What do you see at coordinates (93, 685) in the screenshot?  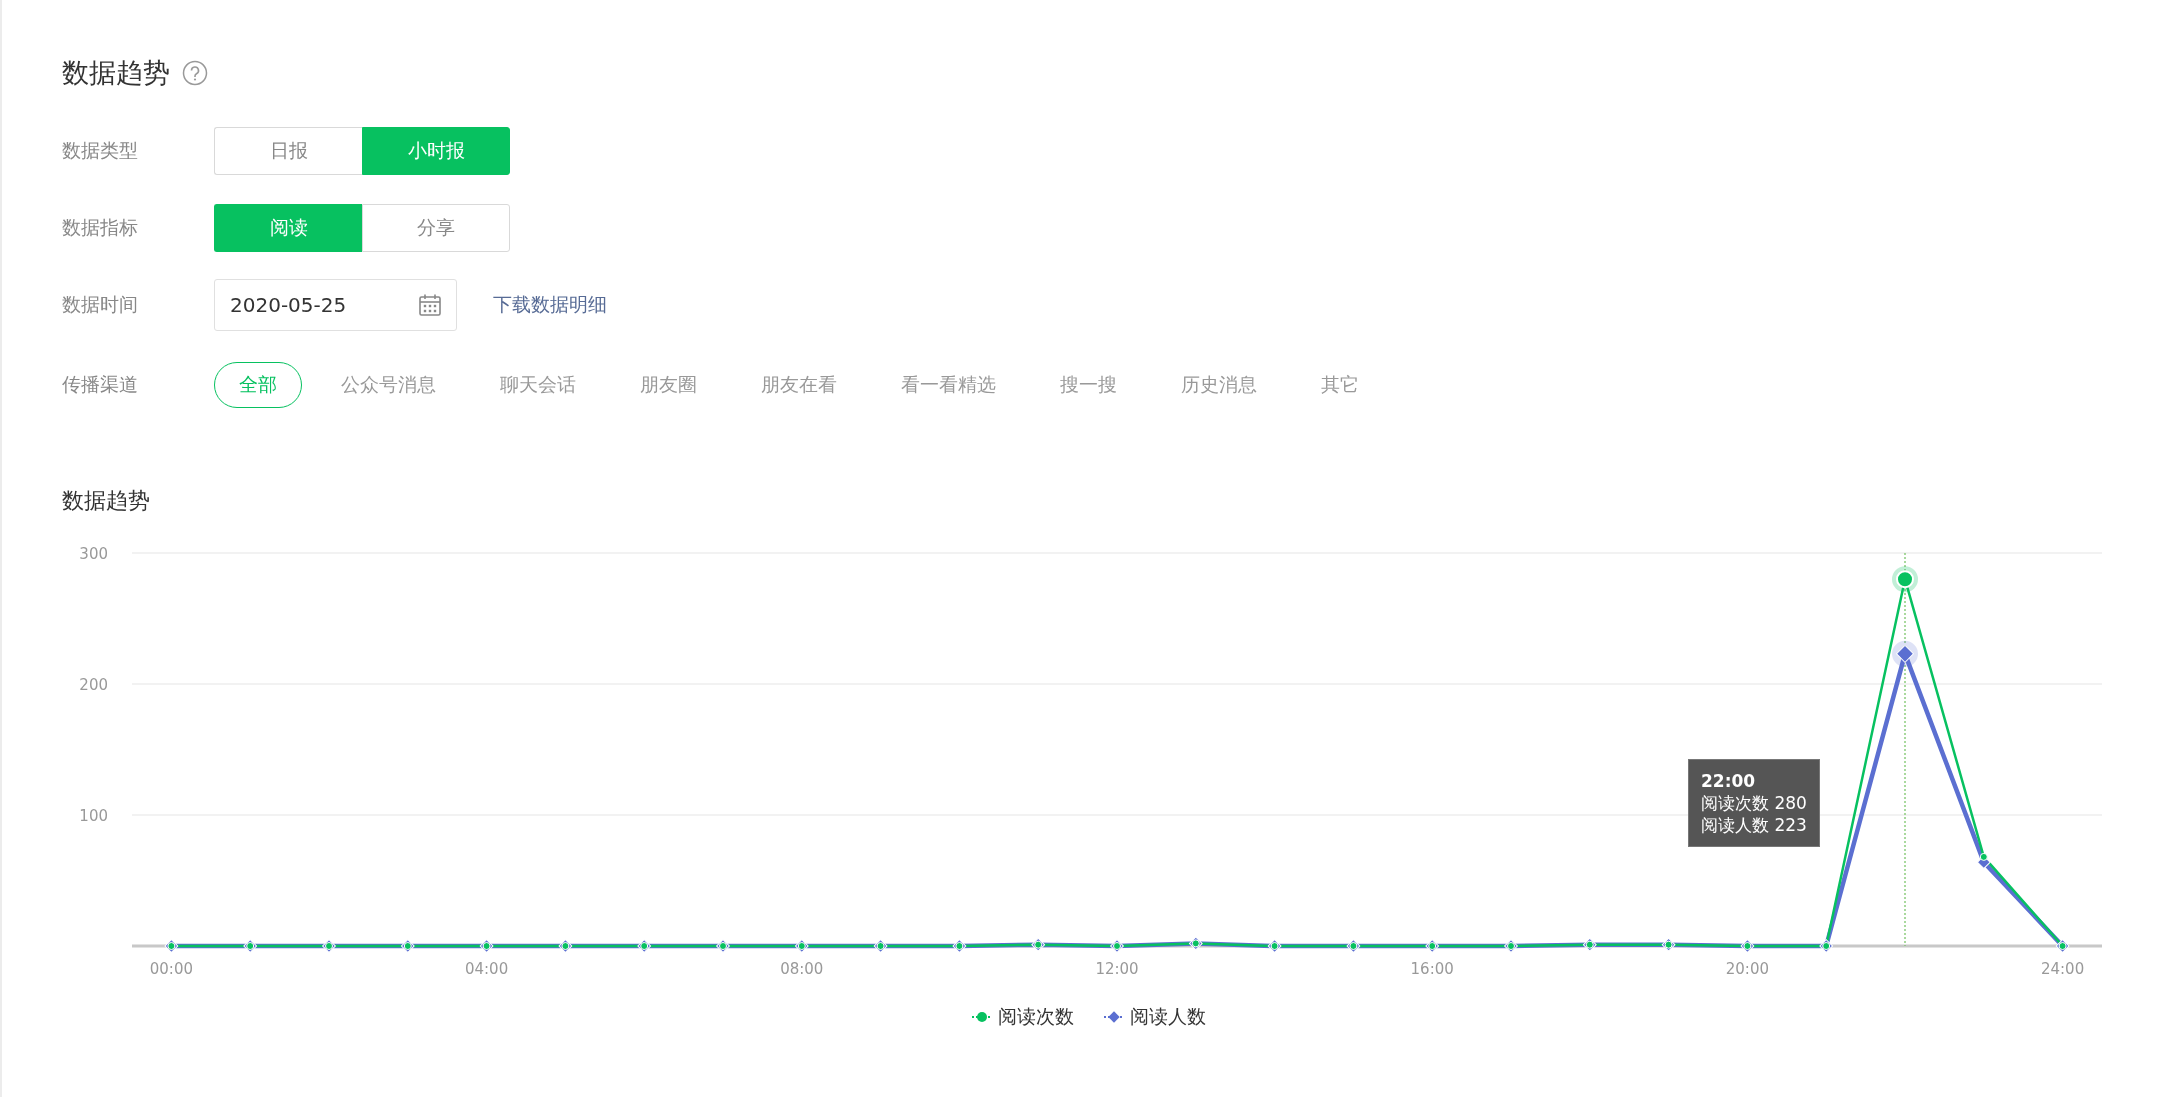 I see `y-axis-label: 200` at bounding box center [93, 685].